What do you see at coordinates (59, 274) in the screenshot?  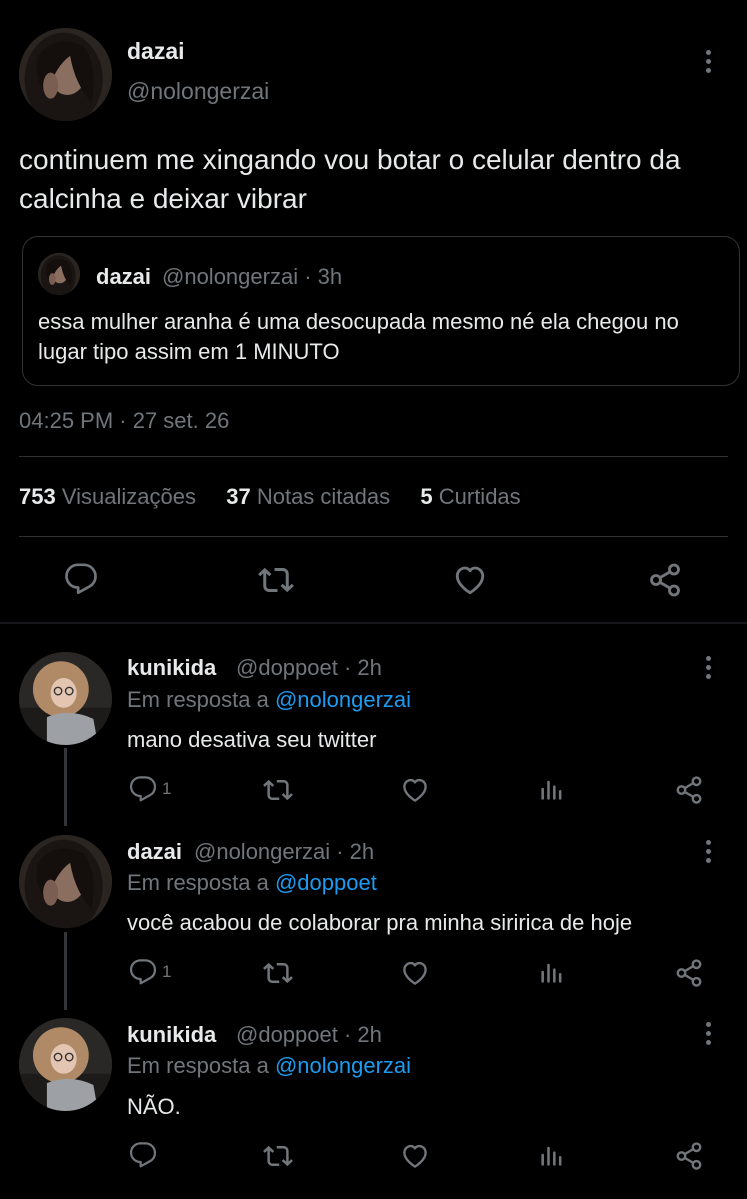 I see `quote-author-avatar` at bounding box center [59, 274].